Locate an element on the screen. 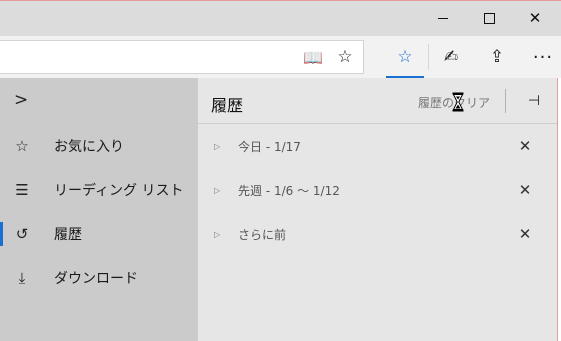  share-icon: ⇪ is located at coordinates (497, 57).